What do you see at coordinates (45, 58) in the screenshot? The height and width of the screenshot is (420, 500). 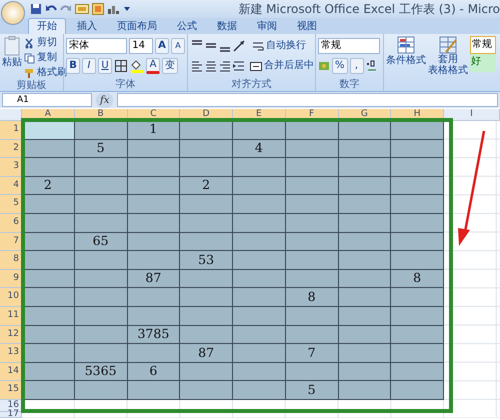 I see `copy-button: 复制` at bounding box center [45, 58].